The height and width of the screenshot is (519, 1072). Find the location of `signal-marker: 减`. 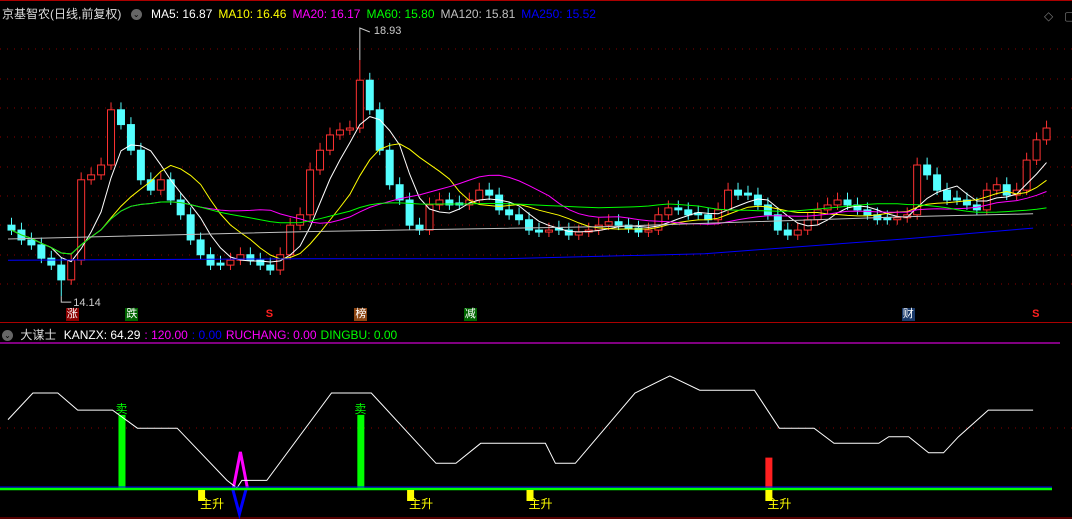

signal-marker: 减 is located at coordinates (470, 314).